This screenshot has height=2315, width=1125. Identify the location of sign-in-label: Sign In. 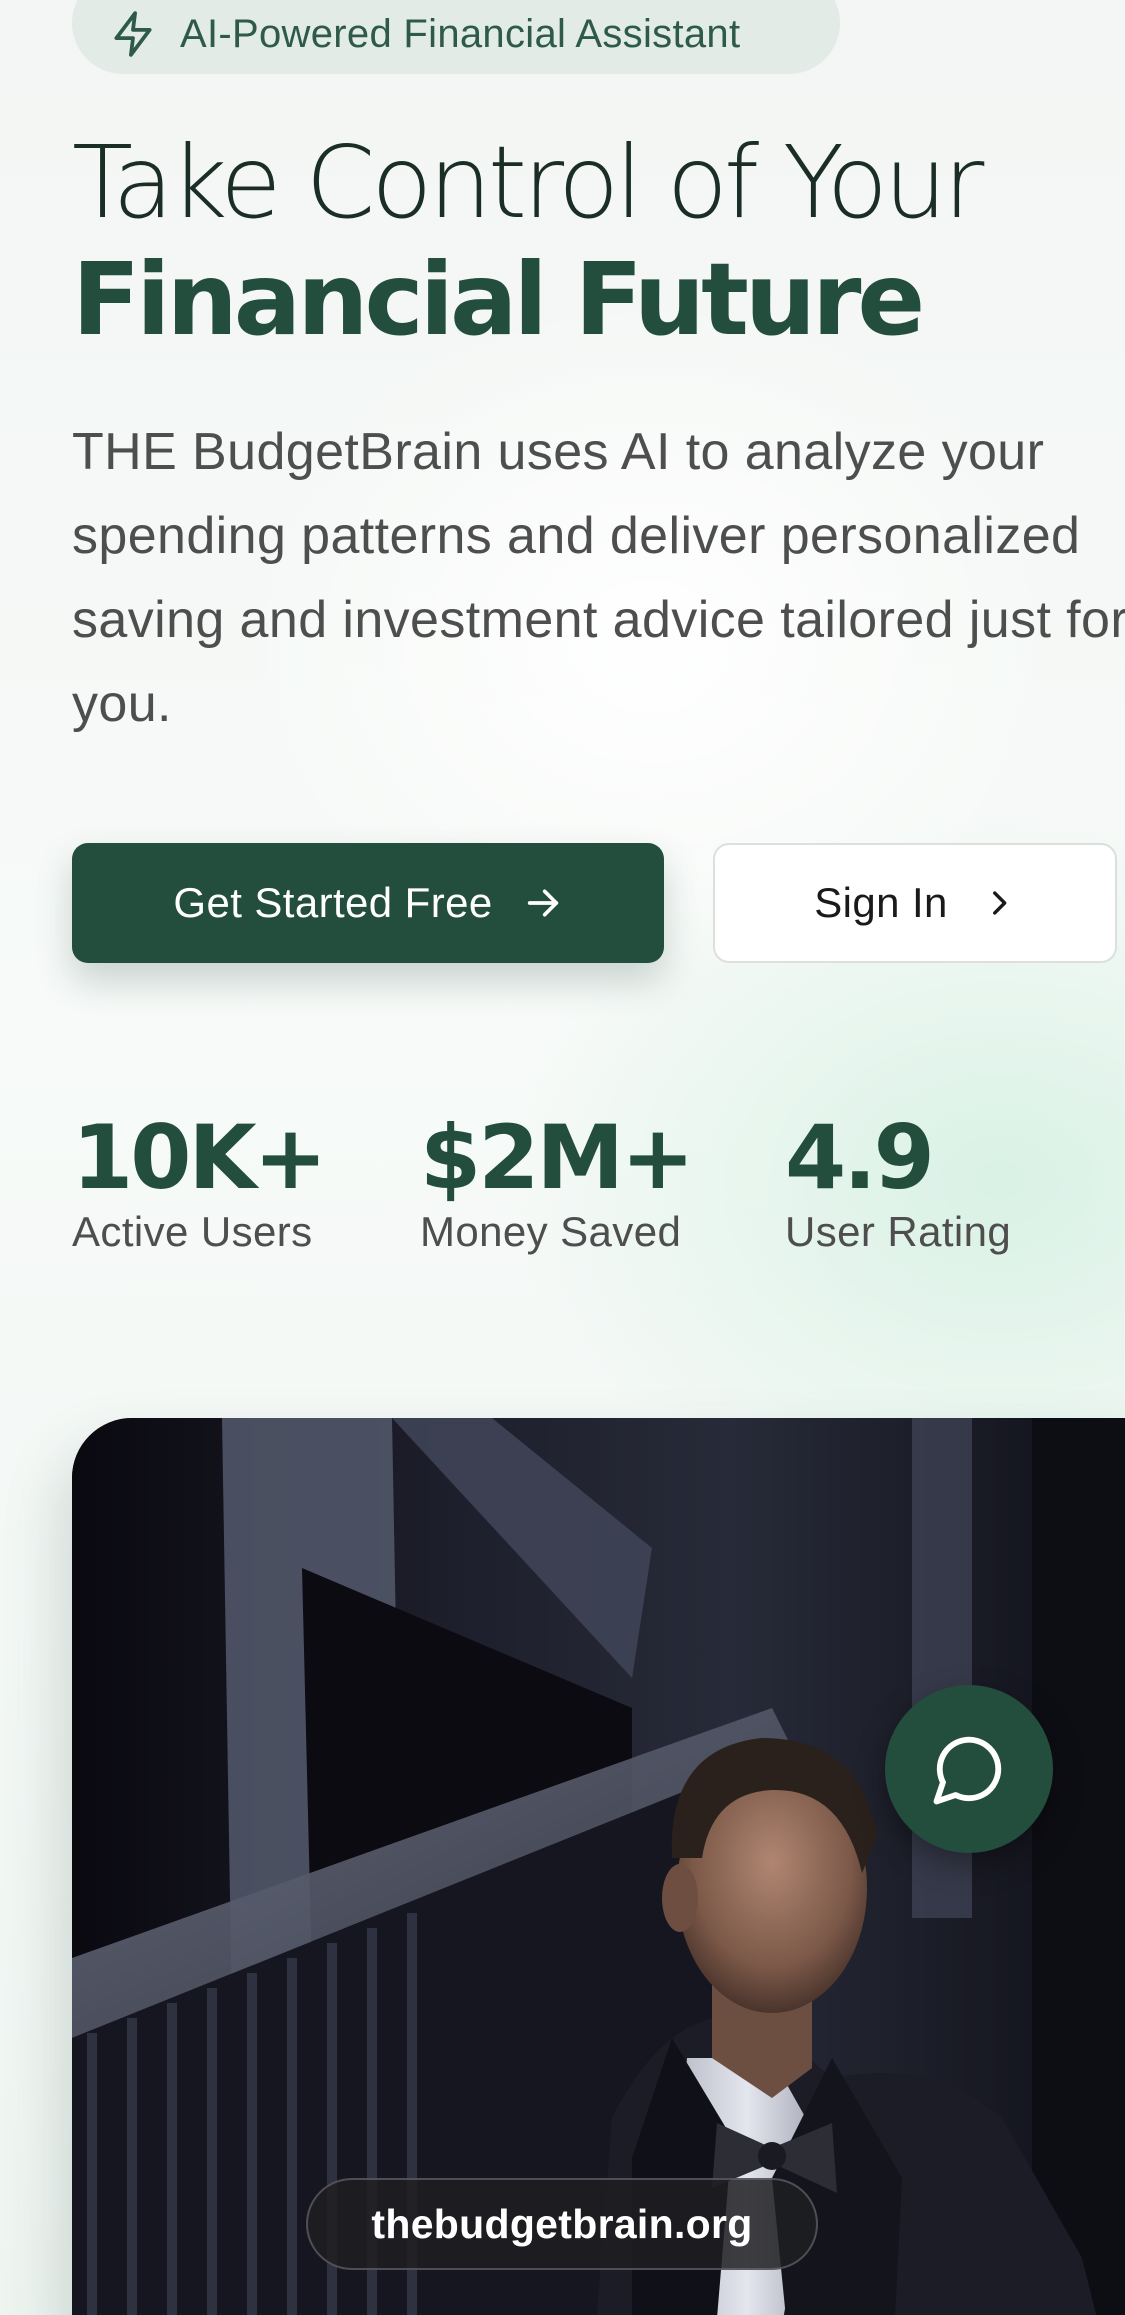
(881, 902).